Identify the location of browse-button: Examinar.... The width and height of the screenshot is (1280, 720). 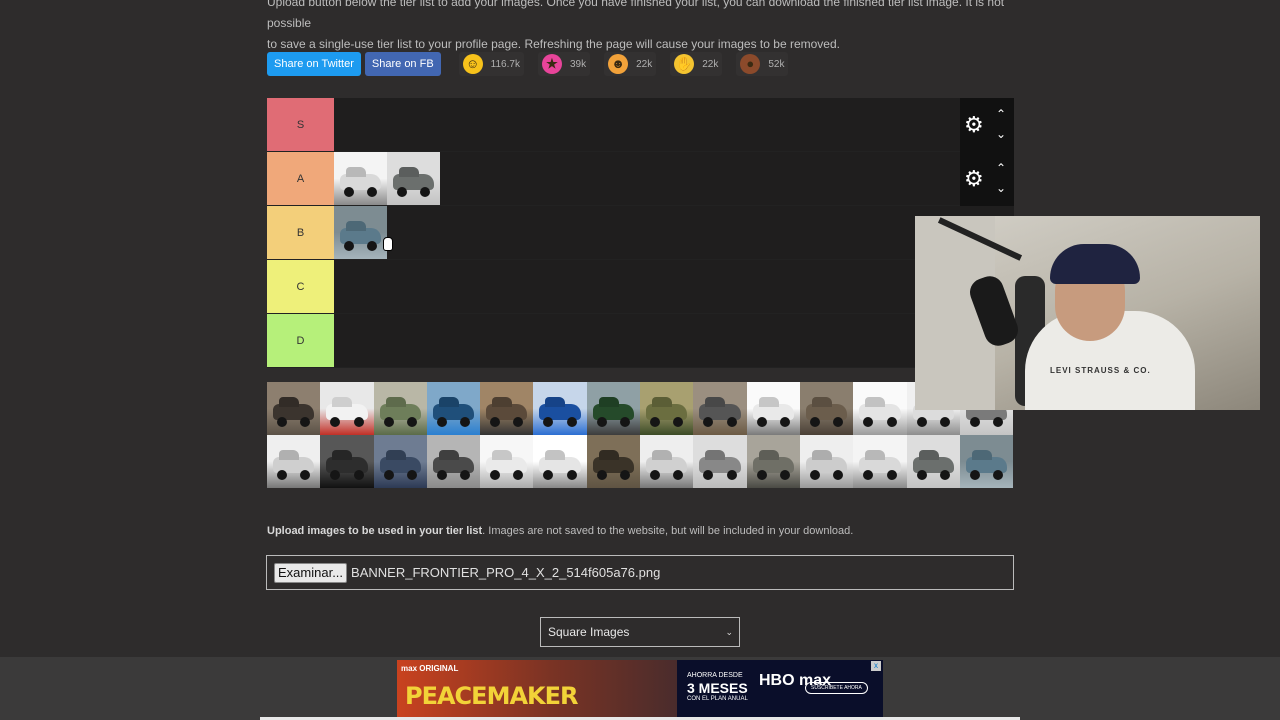
(311, 572).